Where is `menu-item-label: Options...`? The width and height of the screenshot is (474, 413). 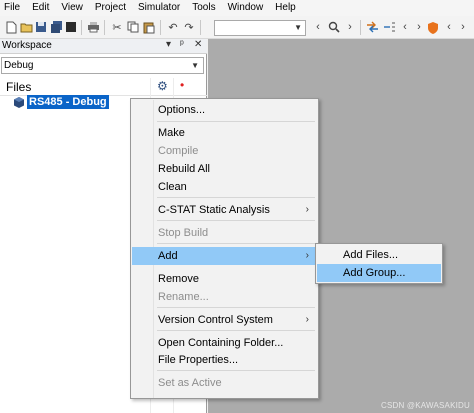
menu-item-label: Options... is located at coordinates (182, 110).